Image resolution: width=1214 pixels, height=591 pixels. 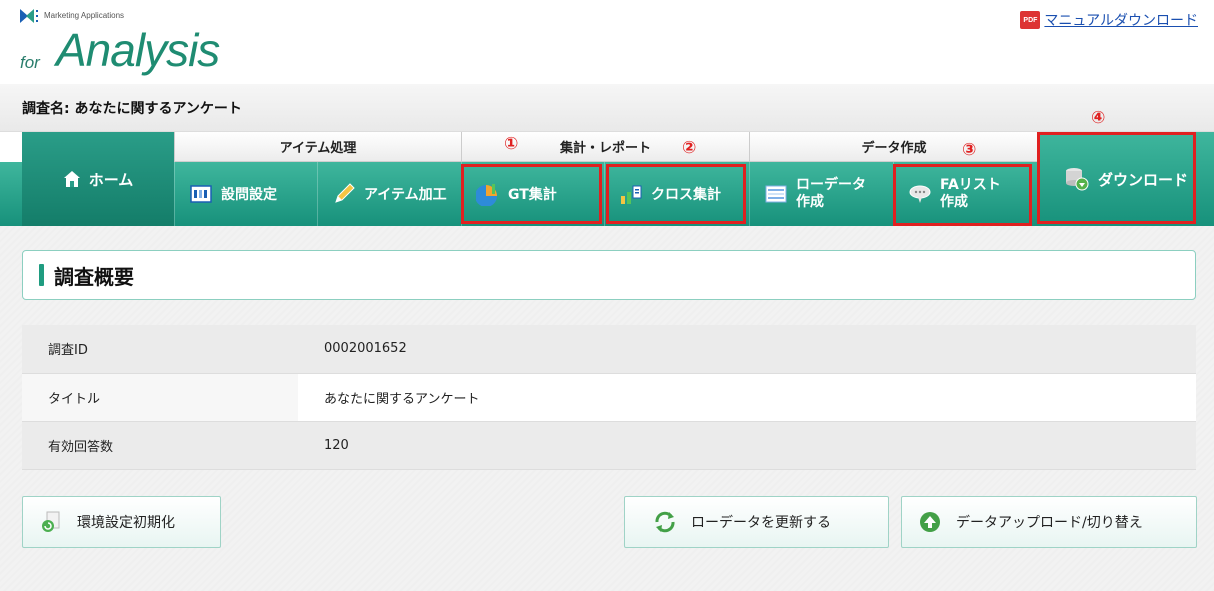 I want to click on table-row: 有効回答数 120, so click(x=609, y=445).